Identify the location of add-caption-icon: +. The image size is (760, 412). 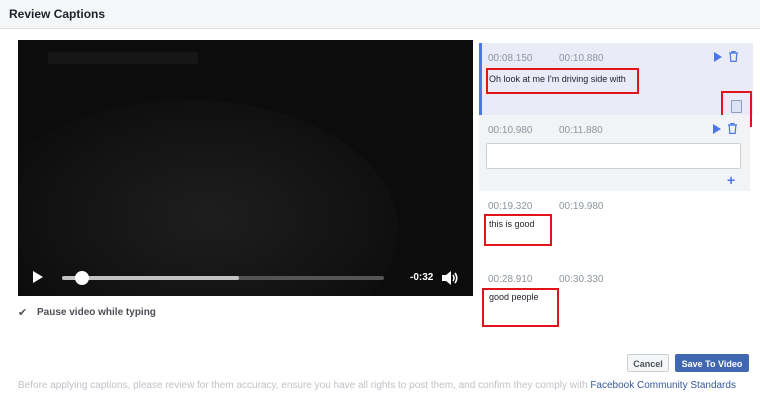
(731, 180).